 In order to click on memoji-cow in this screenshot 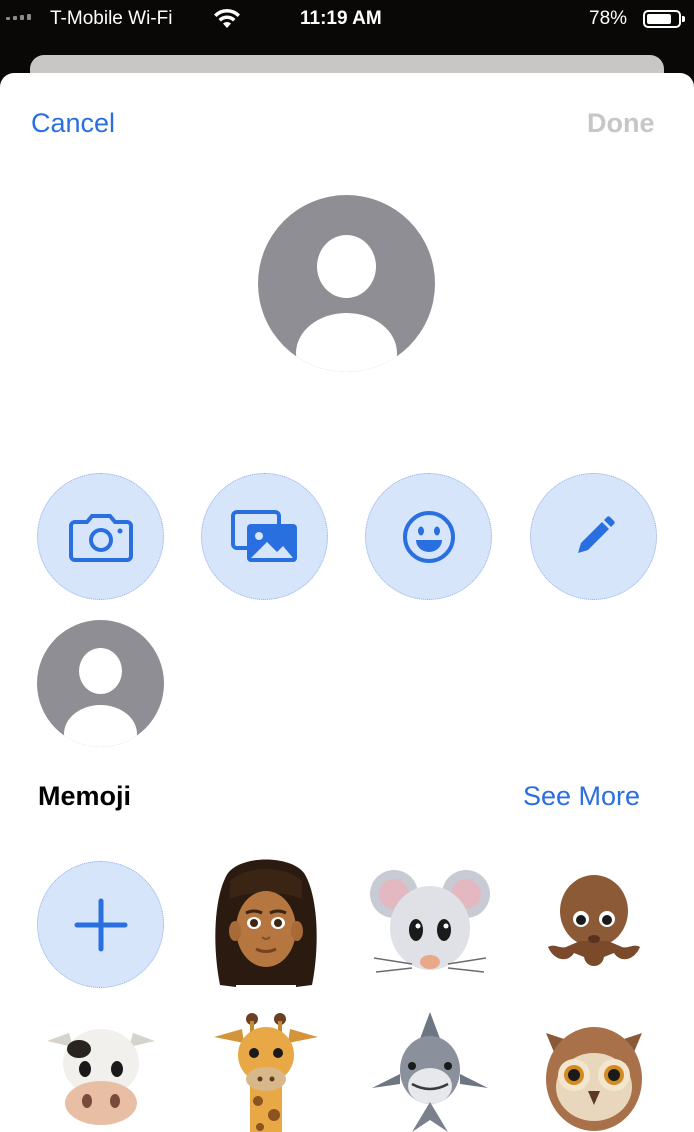, I will do `click(100, 1071)`.